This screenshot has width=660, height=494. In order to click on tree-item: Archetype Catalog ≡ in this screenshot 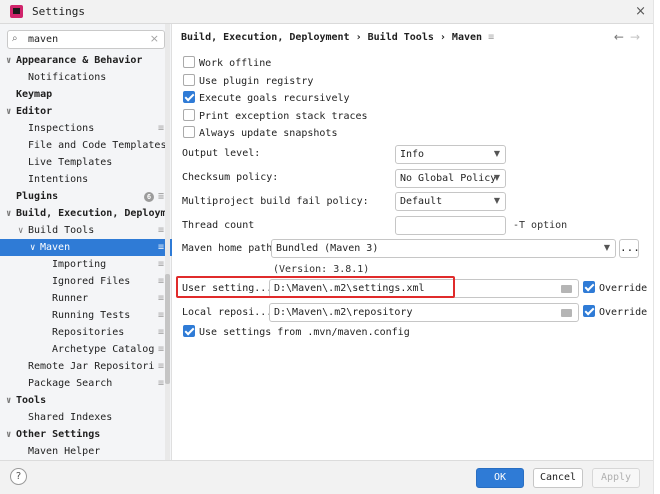, I will do `click(86, 349)`.